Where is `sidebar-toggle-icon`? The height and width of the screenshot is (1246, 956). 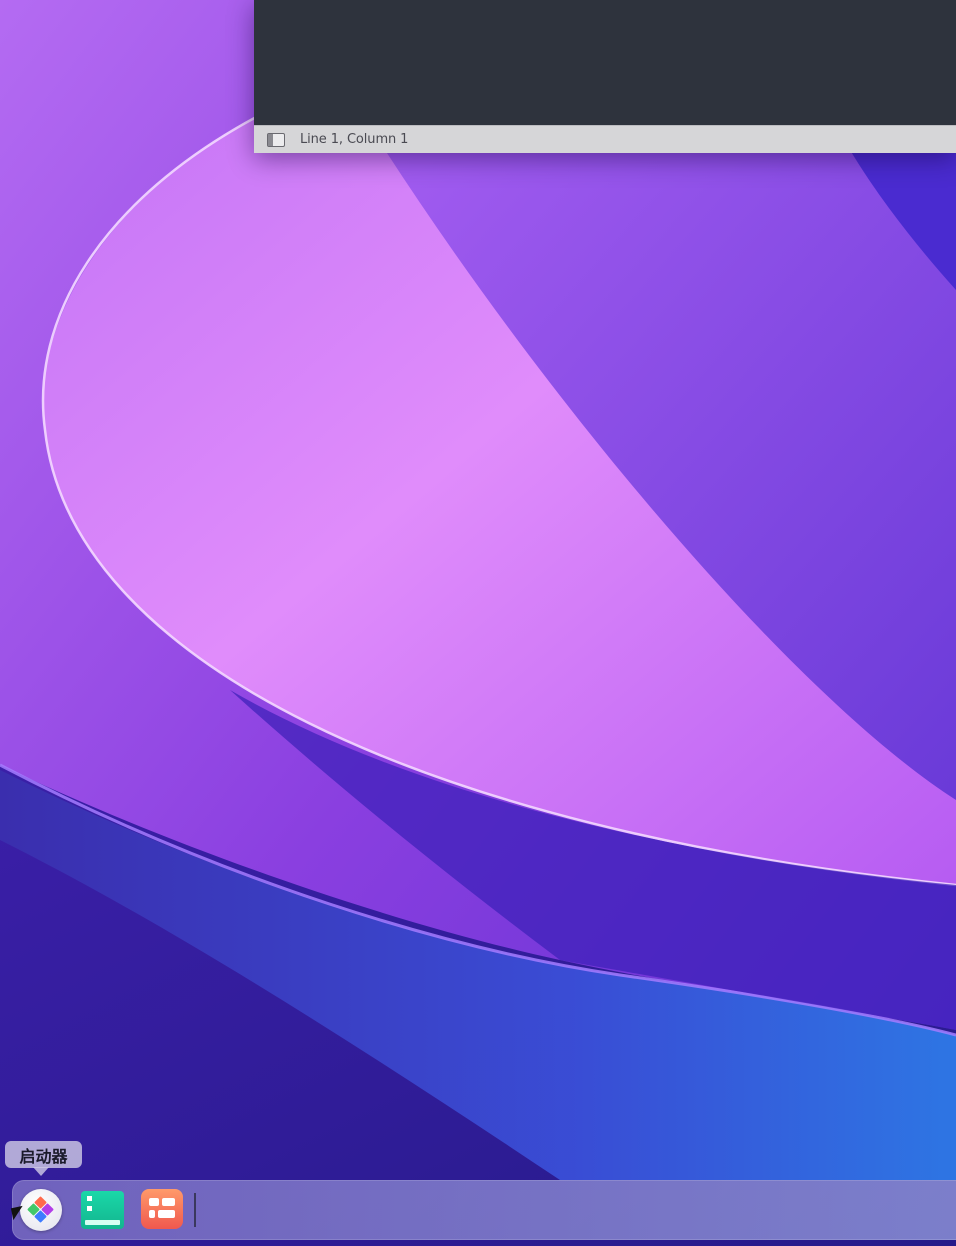 sidebar-toggle-icon is located at coordinates (276, 139).